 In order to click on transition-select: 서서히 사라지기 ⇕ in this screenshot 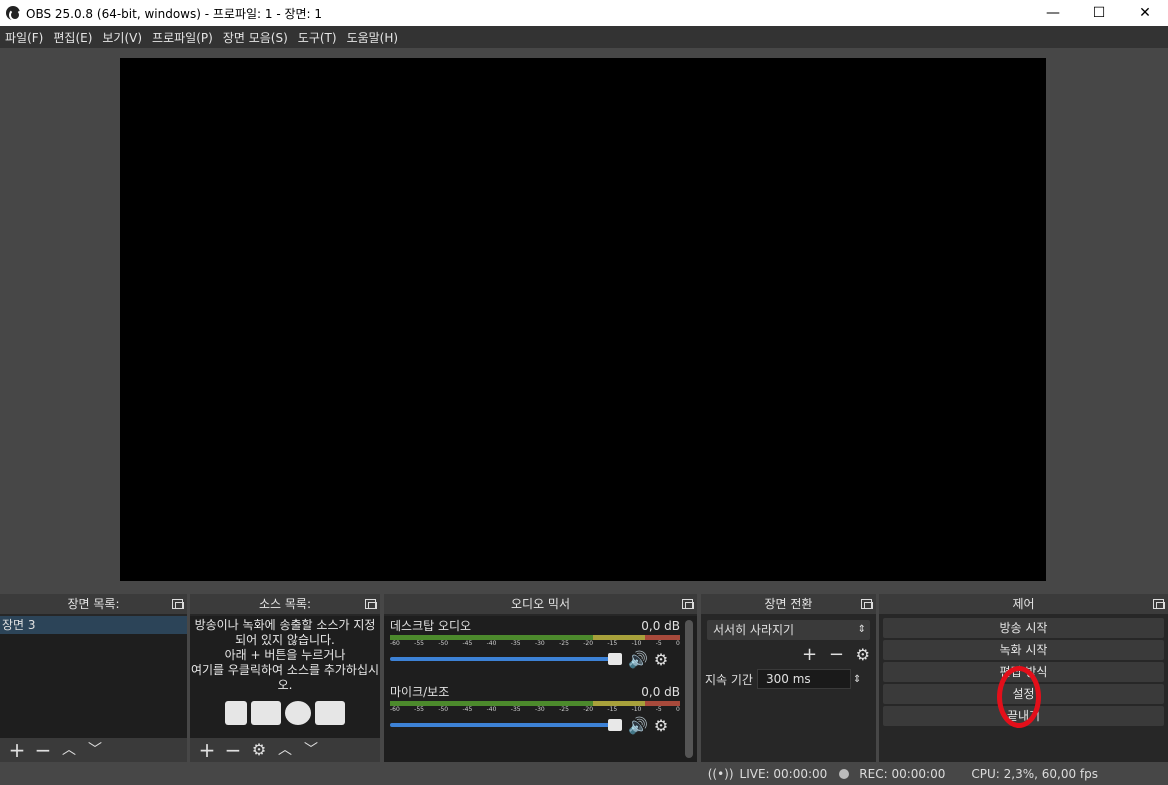, I will do `click(788, 630)`.